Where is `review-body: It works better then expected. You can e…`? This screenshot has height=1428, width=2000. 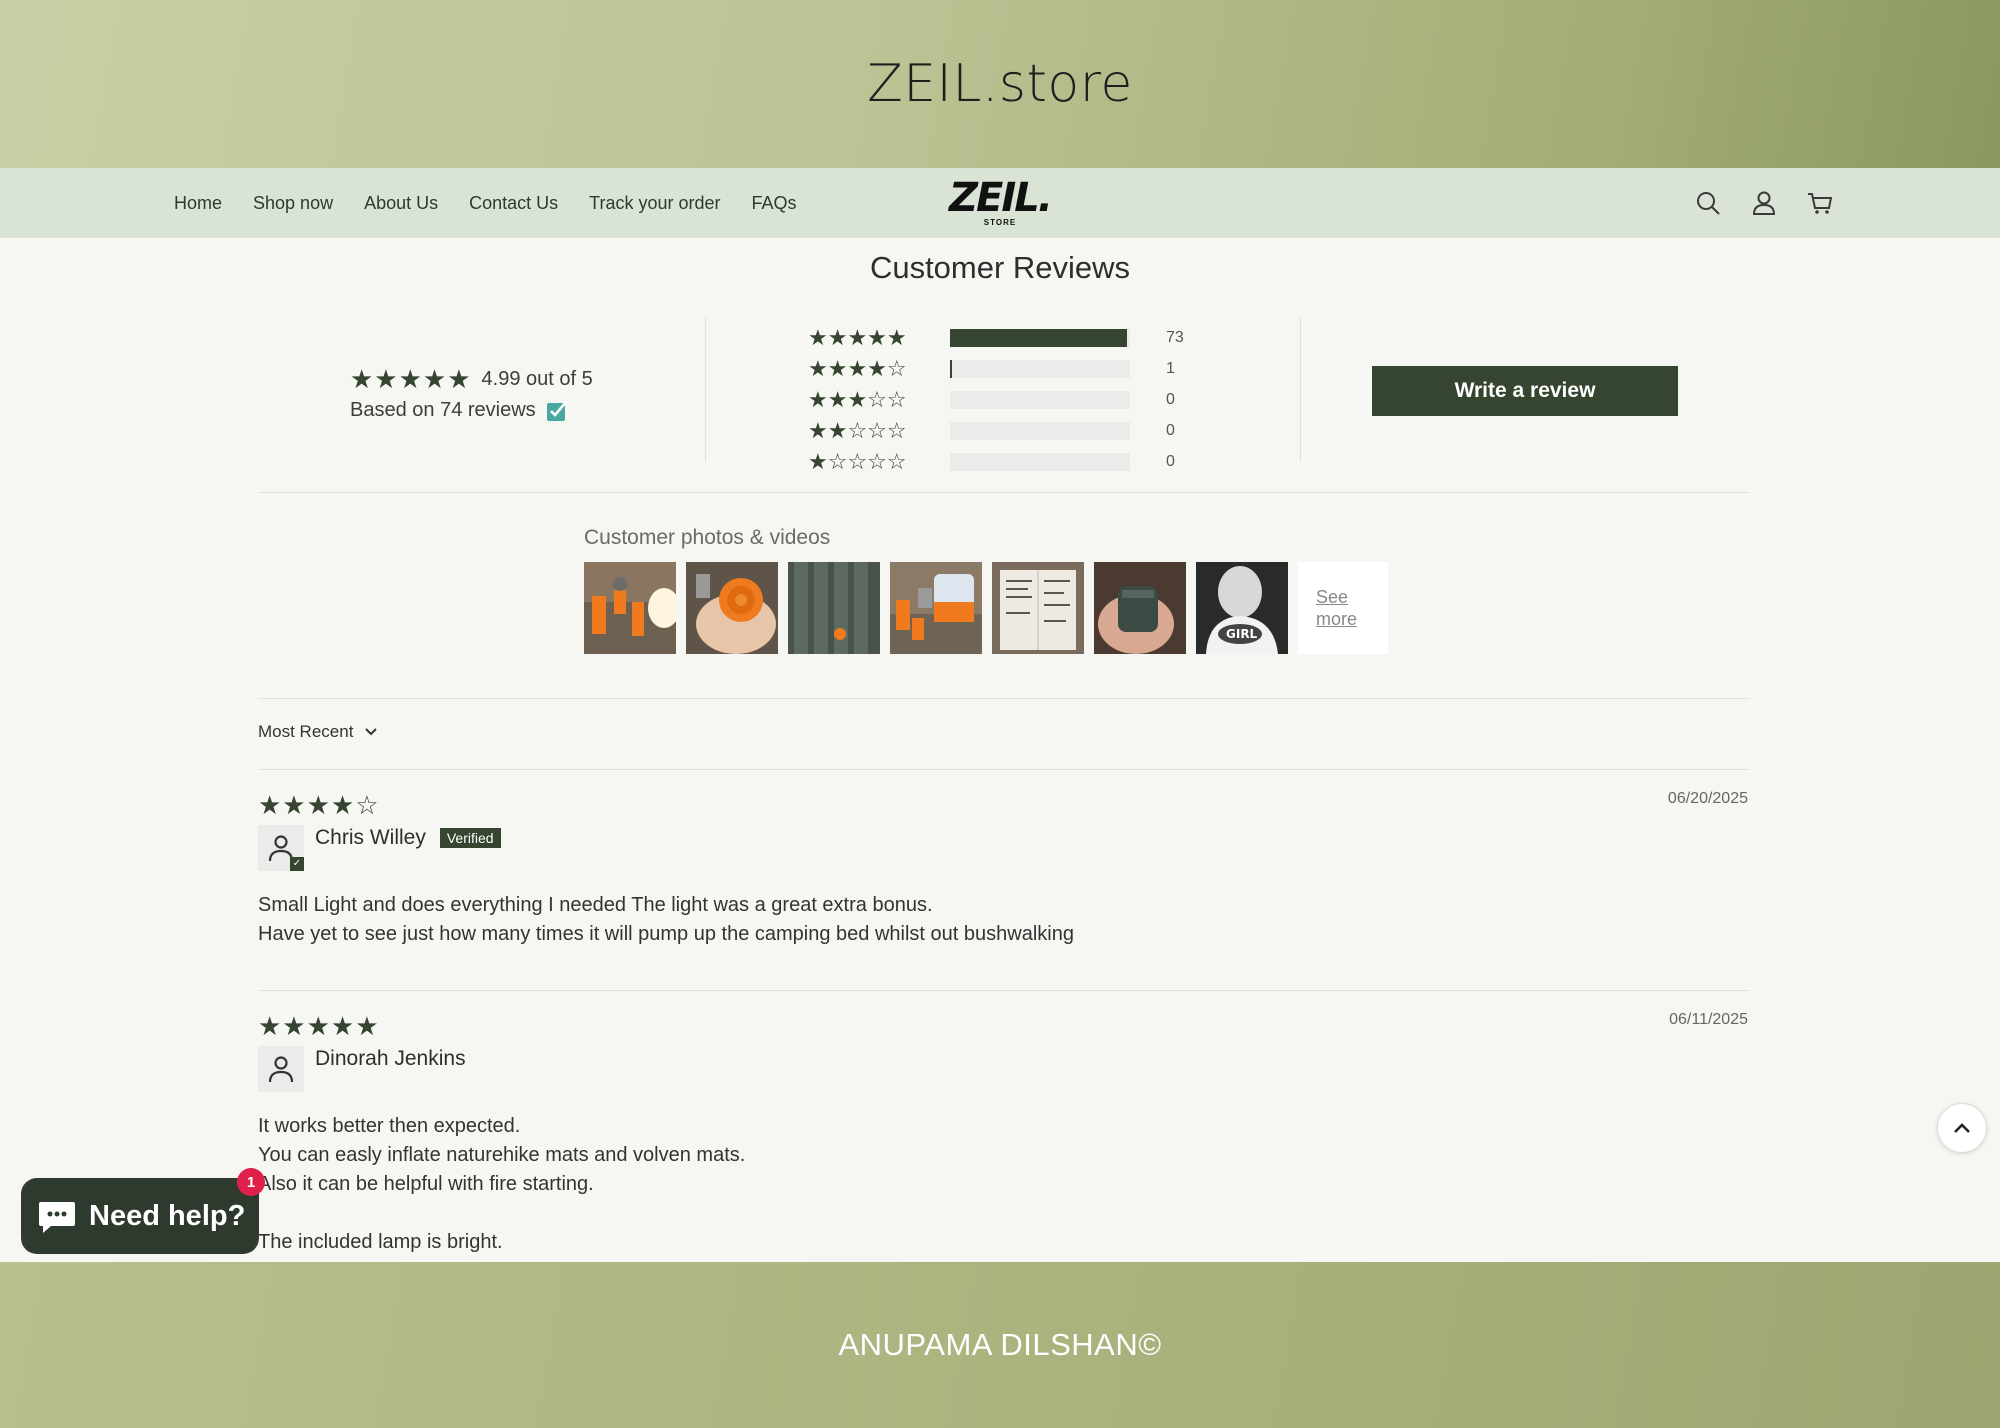 review-body: It works better then expected. You can e… is located at coordinates (502, 1184).